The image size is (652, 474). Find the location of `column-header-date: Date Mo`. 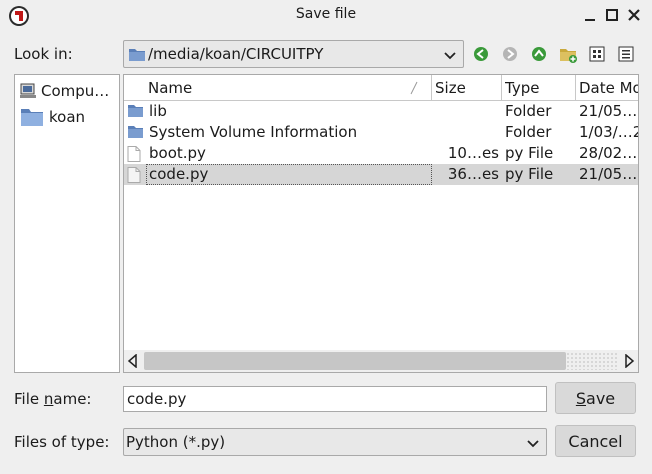

column-header-date: Date Mo is located at coordinates (608, 88).